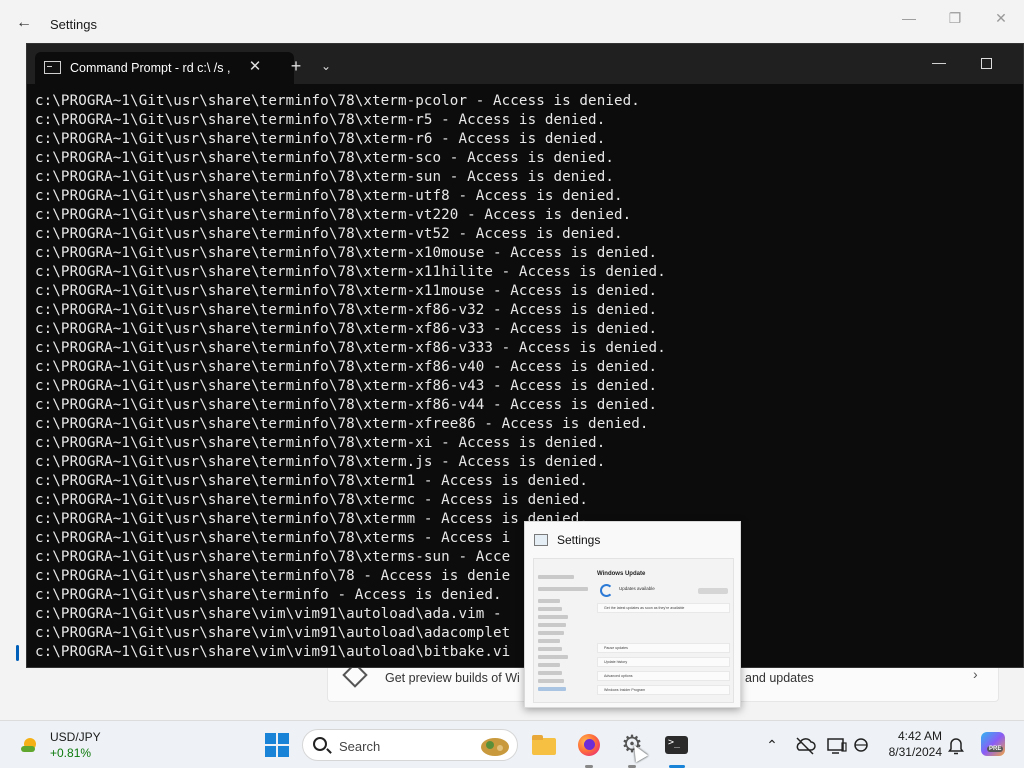 Image resolution: width=1024 pixels, height=768 pixels. Describe the element at coordinates (805, 745) in the screenshot. I see `cloud-offline-icon` at that location.